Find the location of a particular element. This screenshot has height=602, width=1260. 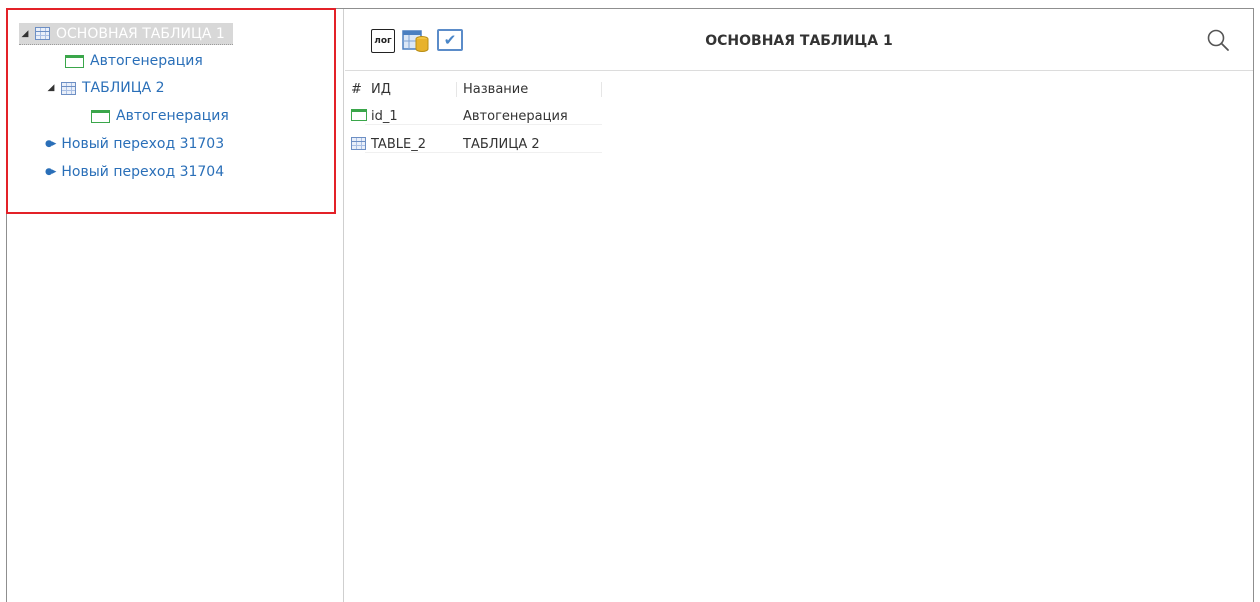

column-header-id: ИД is located at coordinates (411, 89).